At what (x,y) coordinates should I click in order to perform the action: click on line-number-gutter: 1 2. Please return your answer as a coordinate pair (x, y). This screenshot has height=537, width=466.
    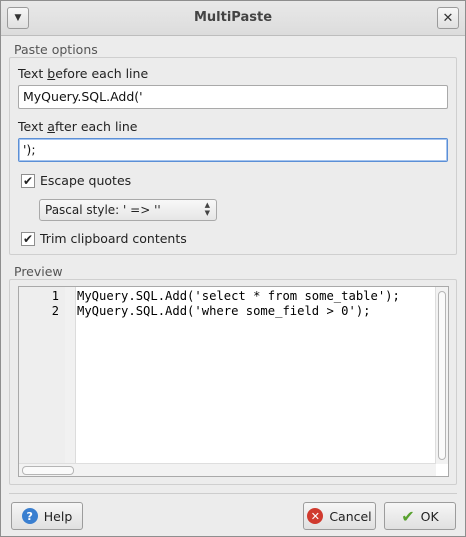
    Looking at the image, I should click on (42, 381).